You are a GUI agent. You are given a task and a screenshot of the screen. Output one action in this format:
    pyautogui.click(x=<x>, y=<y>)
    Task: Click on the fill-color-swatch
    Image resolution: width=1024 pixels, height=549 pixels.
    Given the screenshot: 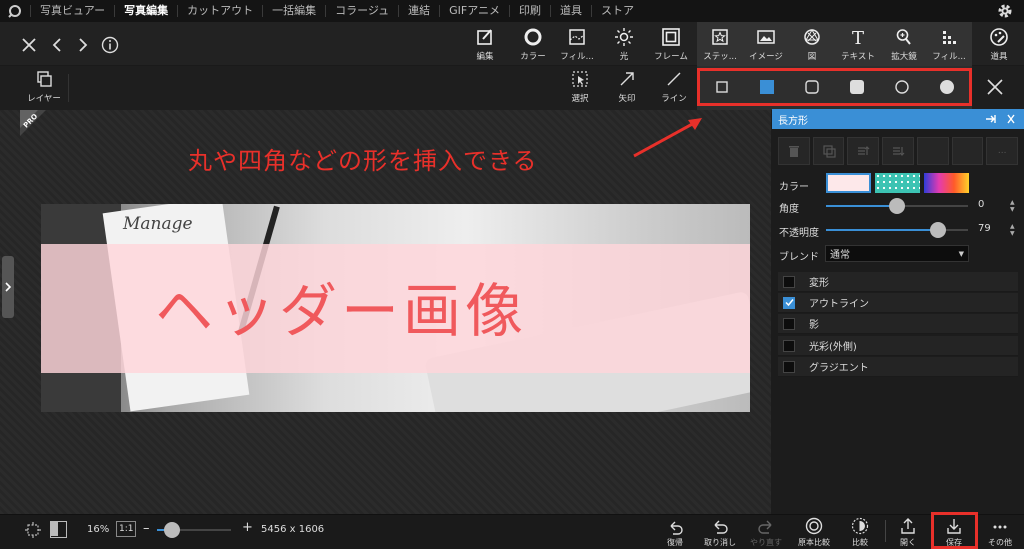 What is the action you would take?
    pyautogui.click(x=848, y=183)
    